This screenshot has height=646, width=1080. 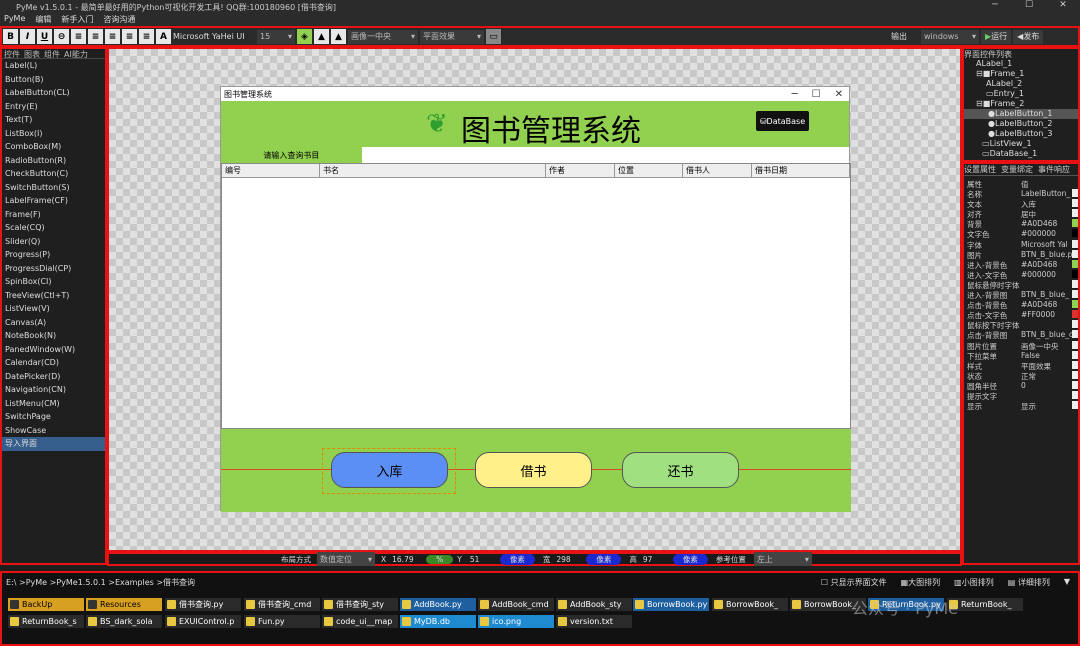 I want to click on tree-item: ●LabelButton_3, so click(x=1021, y=134).